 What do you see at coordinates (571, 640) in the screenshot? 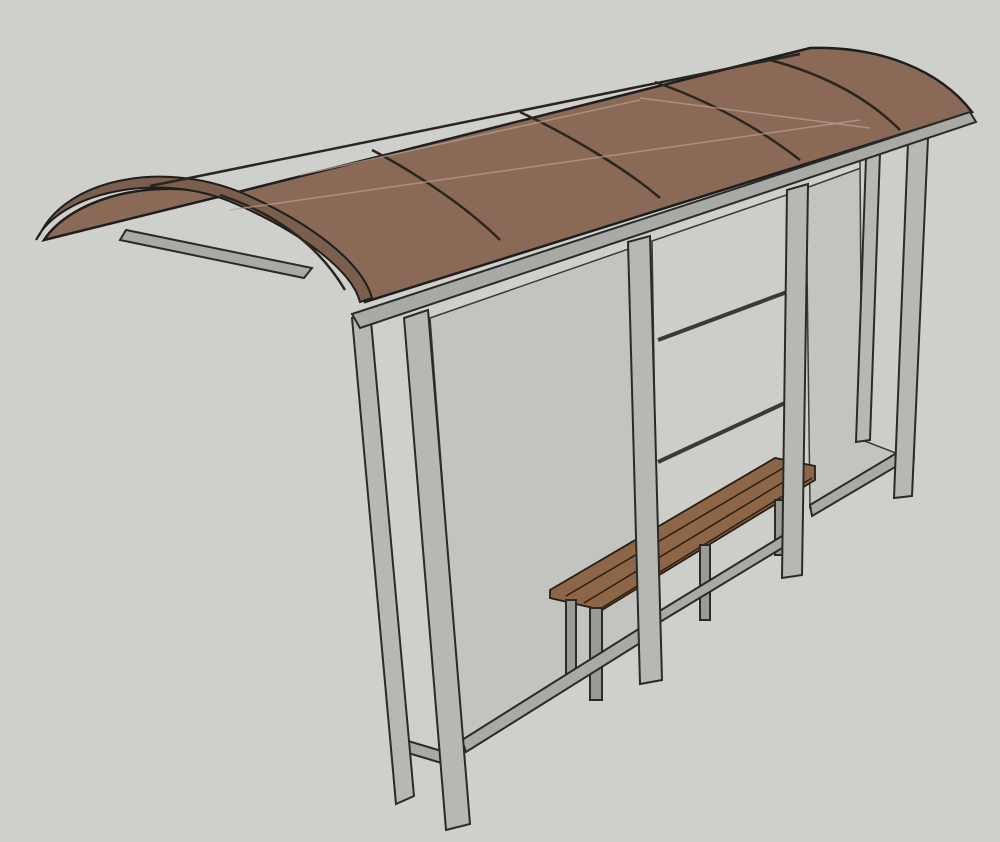
I see `bench-leg-back` at bounding box center [571, 640].